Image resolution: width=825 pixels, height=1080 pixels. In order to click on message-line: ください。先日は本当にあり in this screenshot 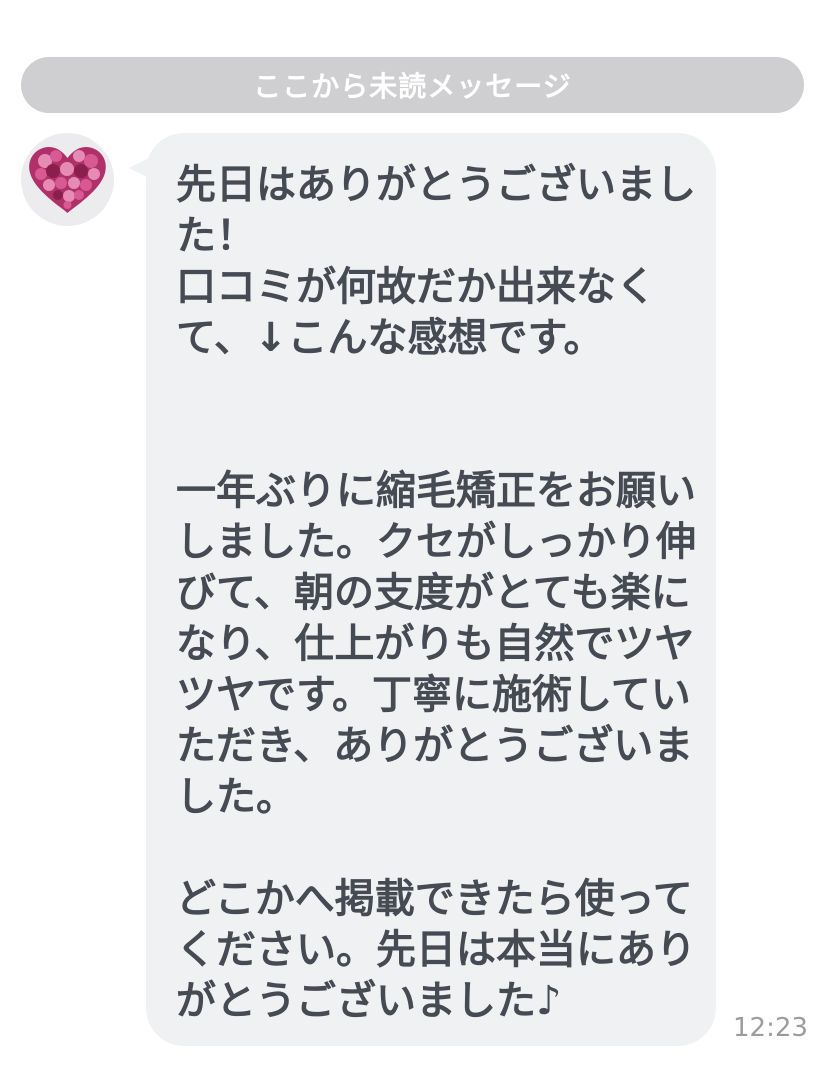, I will do `click(436, 950)`.